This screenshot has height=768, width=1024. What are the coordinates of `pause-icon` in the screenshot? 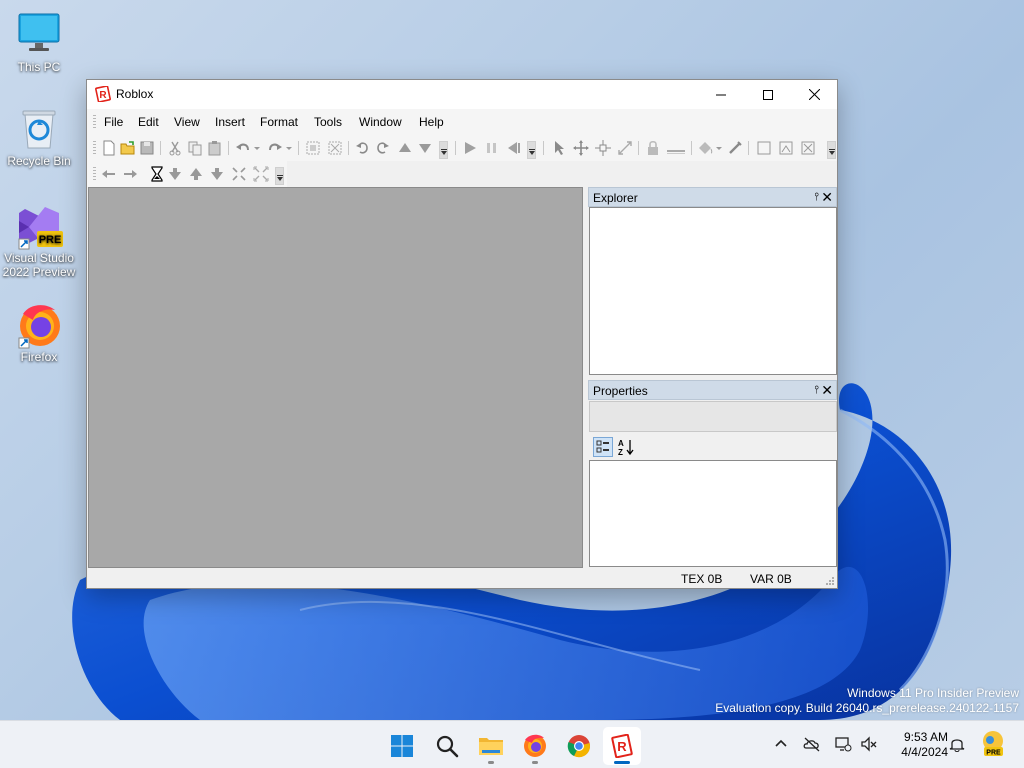 It's located at (492, 148).